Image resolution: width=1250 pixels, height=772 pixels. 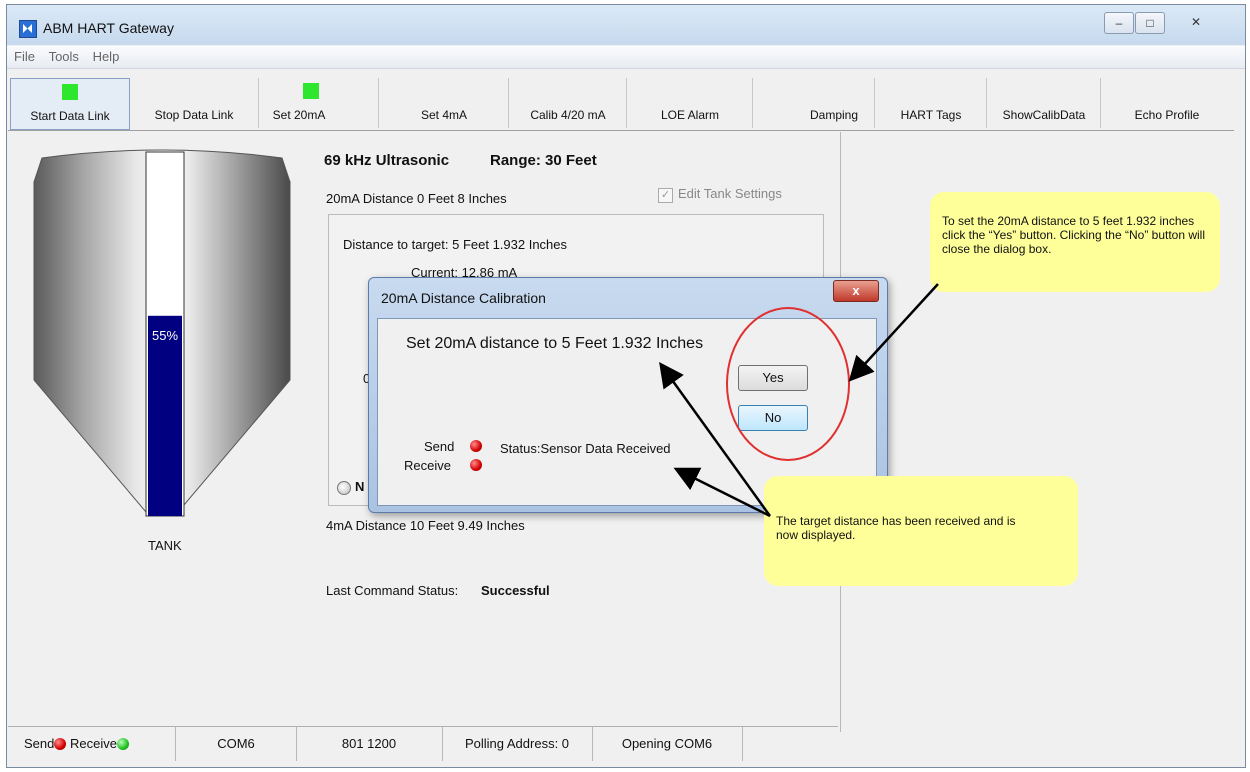 I want to click on annotation-arrows, so click(x=799, y=400).